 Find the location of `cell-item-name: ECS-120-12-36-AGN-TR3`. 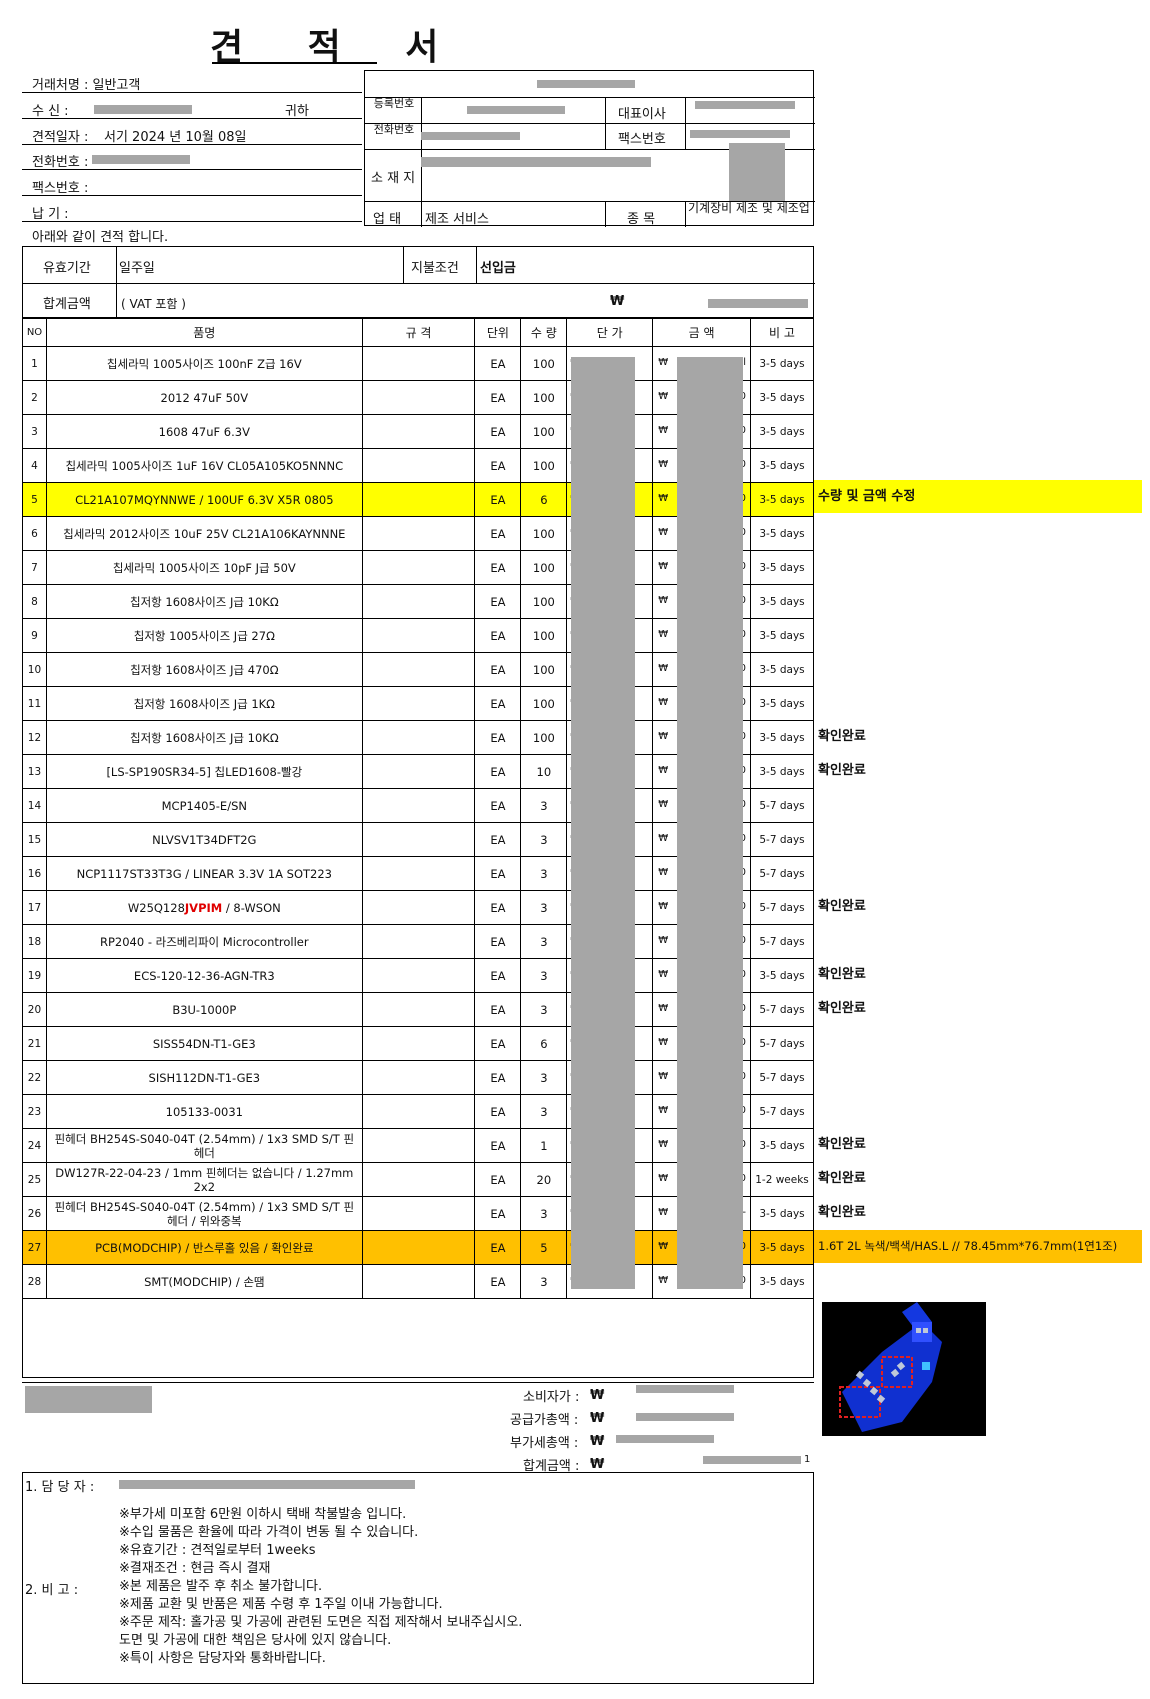

cell-item-name: ECS-120-12-36-AGN-TR3 is located at coordinates (204, 975).